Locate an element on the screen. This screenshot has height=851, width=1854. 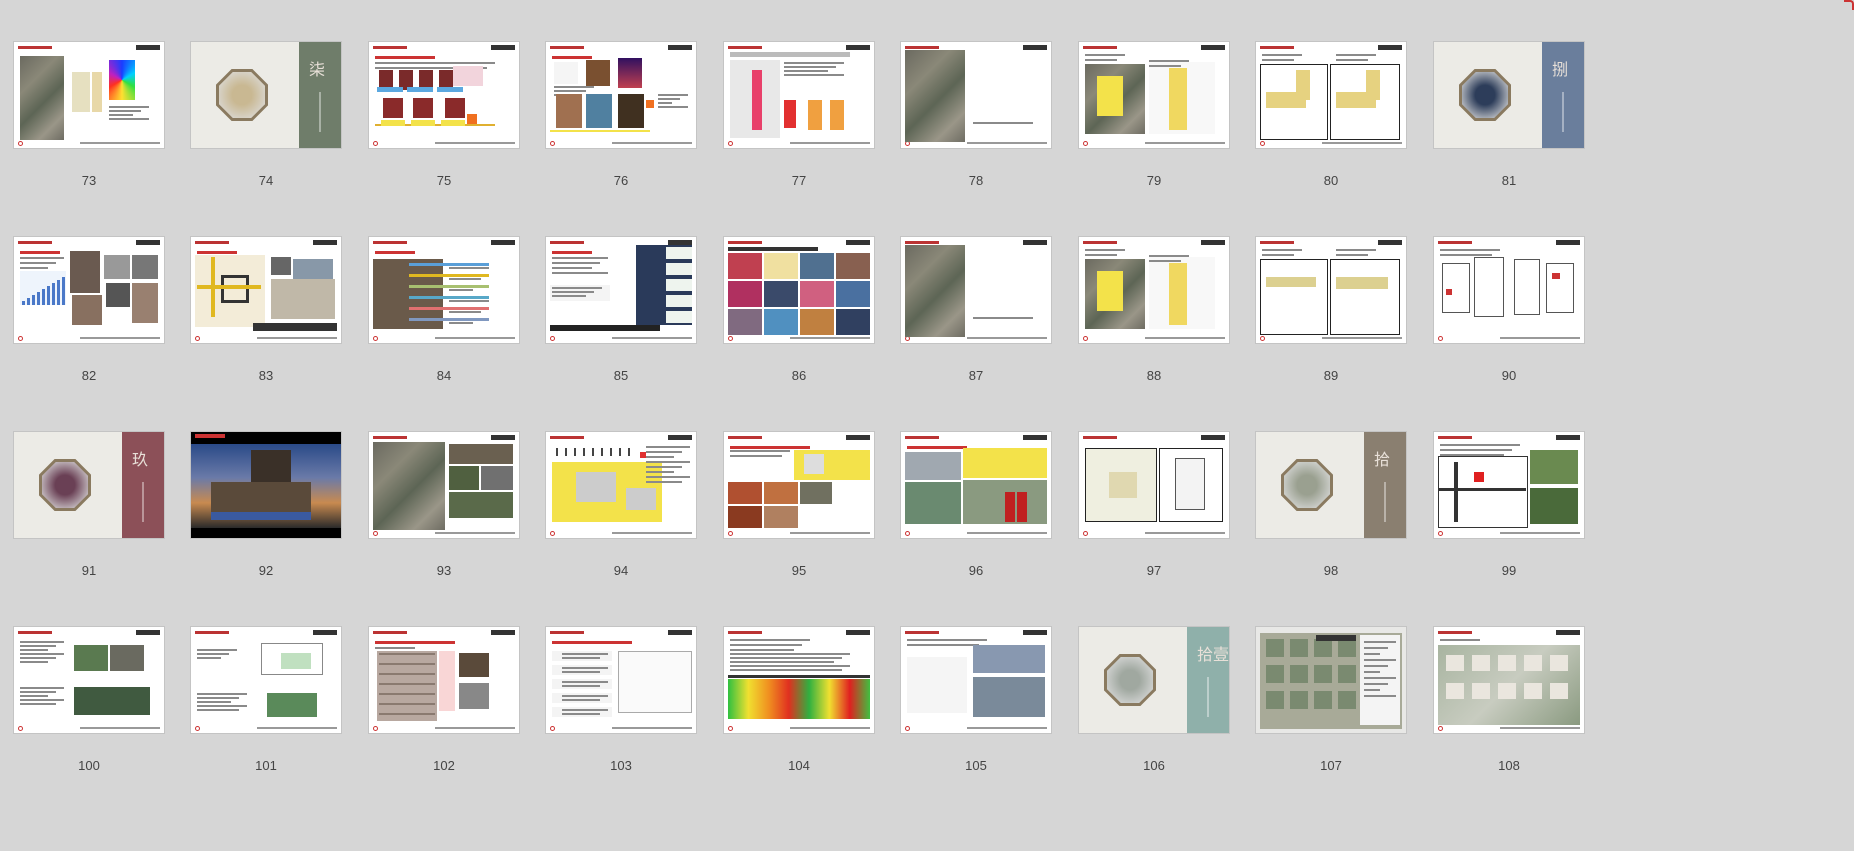
slide-thumbnail-cell: 93 is located at coordinates (444, 517).